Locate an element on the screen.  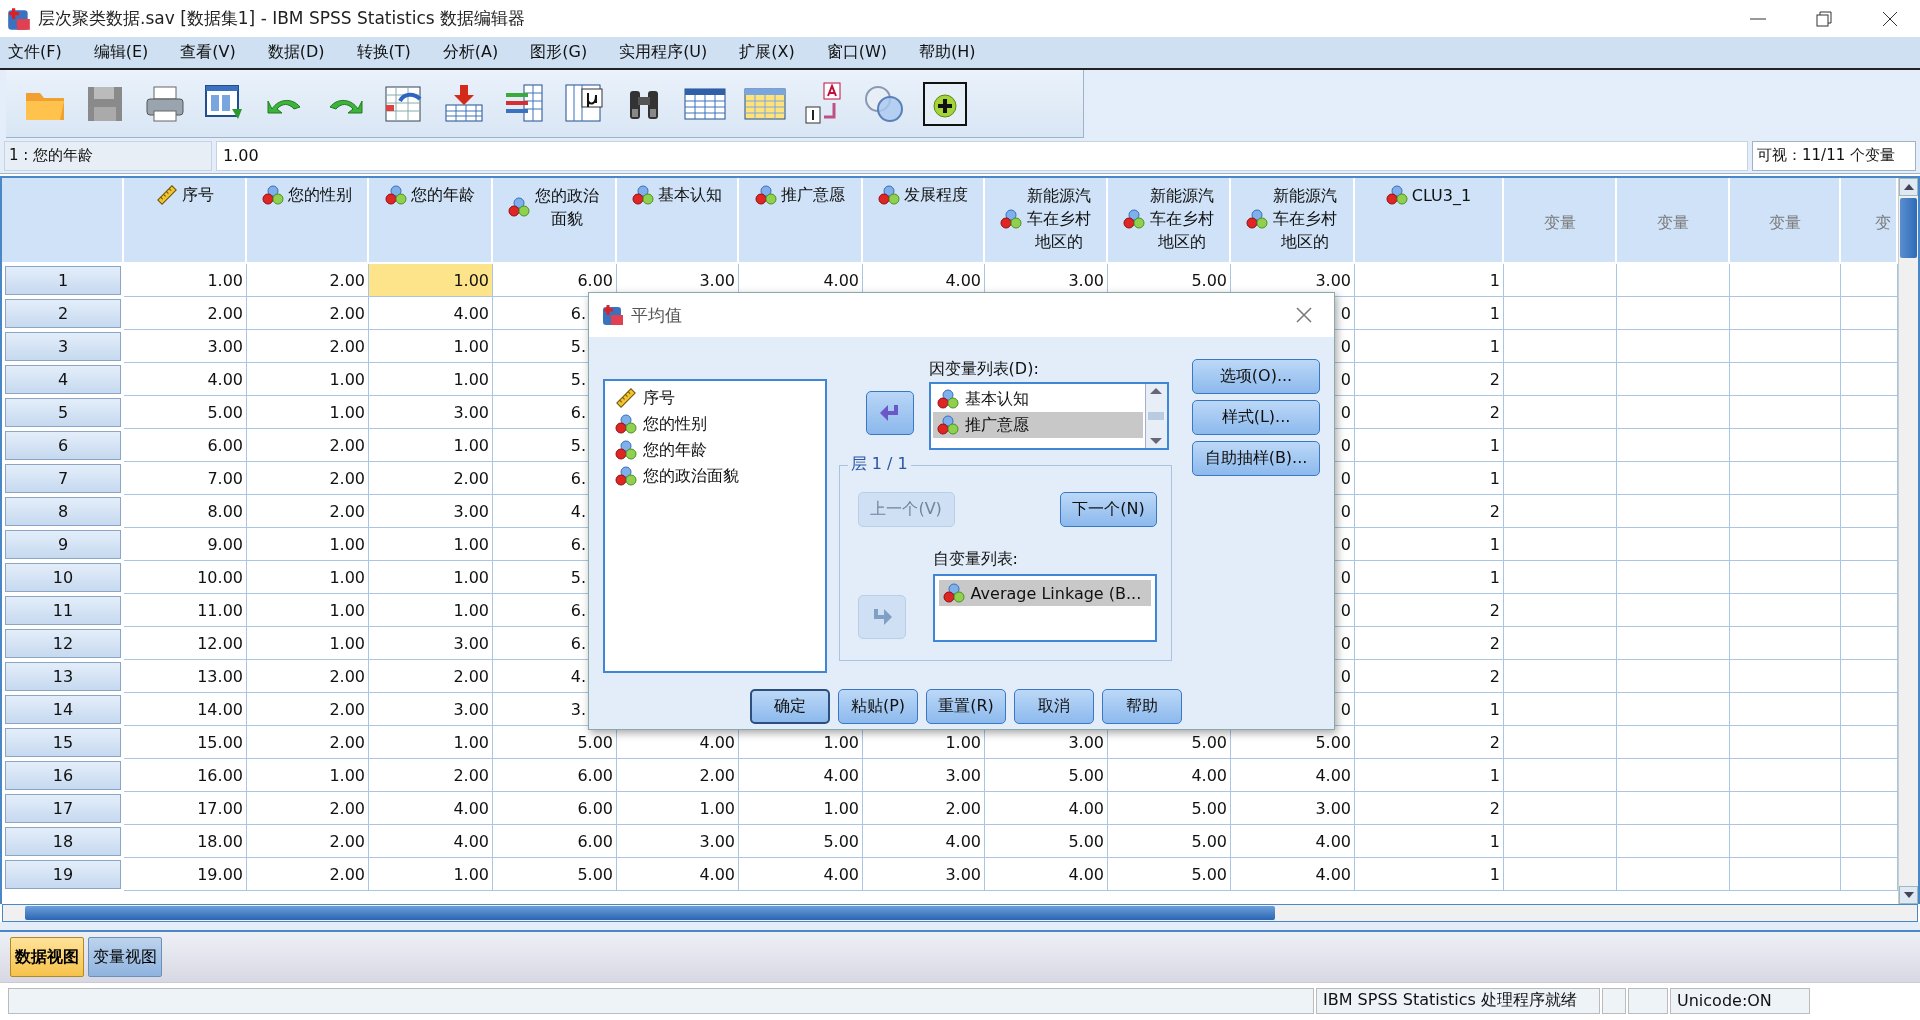
row-number: 1 is located at coordinates (63, 280).